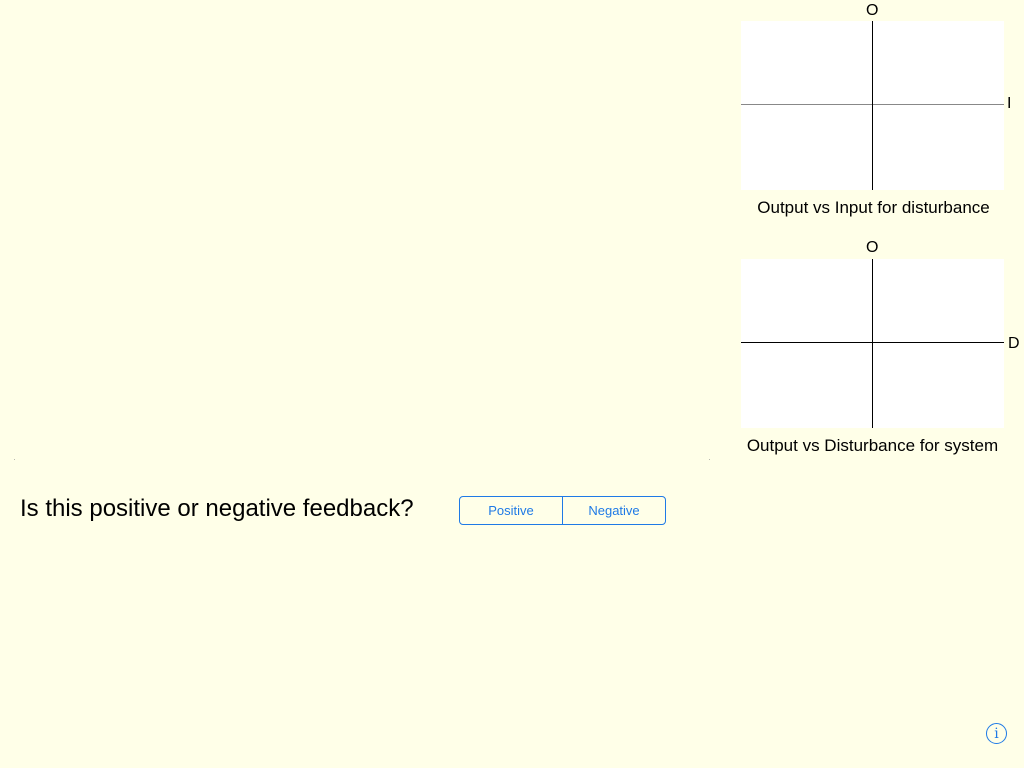 The height and width of the screenshot is (768, 1024). I want to click on info-button: i, so click(996, 733).